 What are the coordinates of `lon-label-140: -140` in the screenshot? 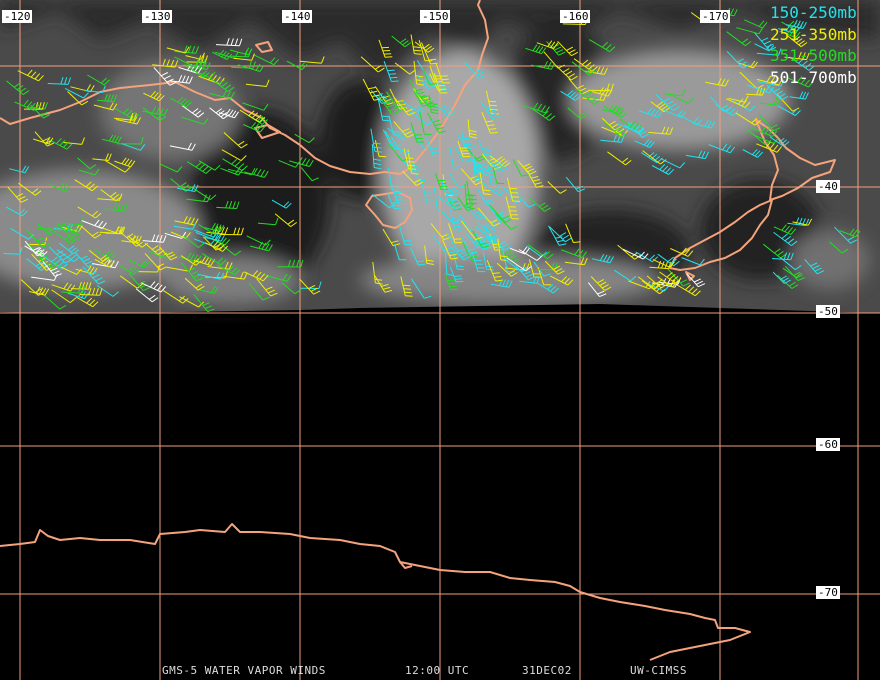 It's located at (297, 16).